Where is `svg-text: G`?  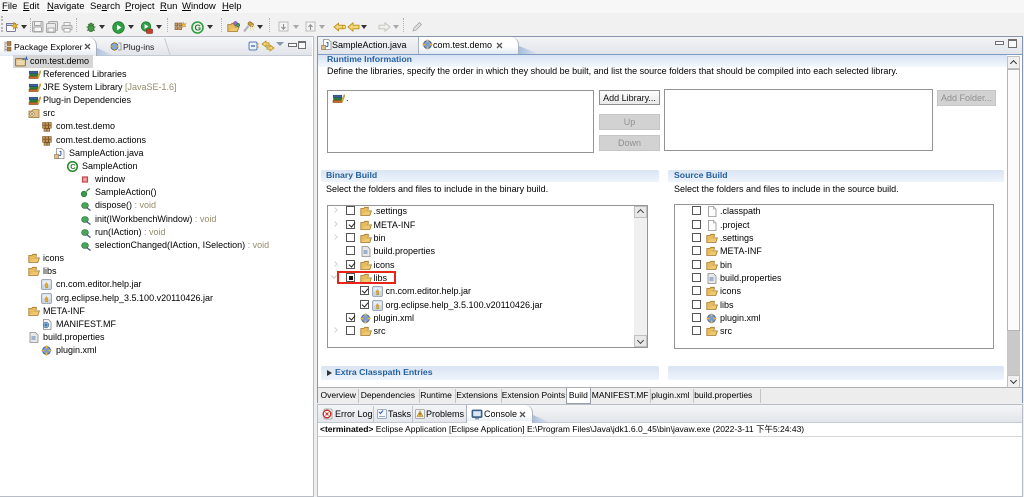 svg-text: G is located at coordinates (198, 28).